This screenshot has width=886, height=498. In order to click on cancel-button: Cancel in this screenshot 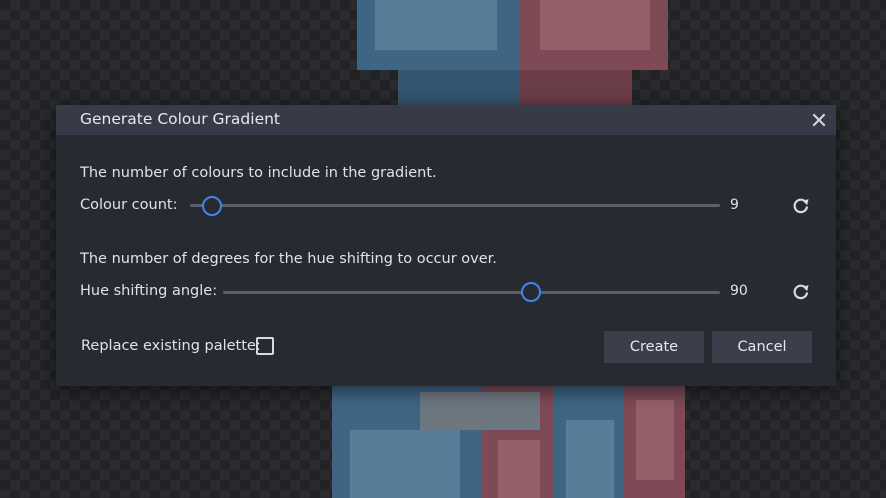, I will do `click(762, 347)`.